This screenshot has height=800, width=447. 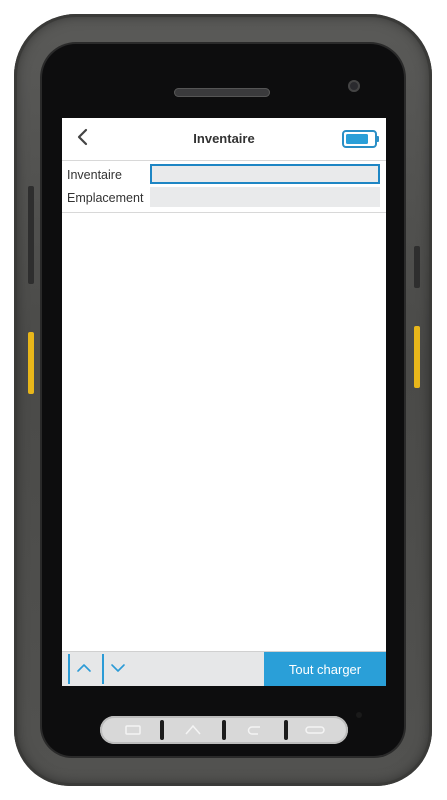 What do you see at coordinates (193, 730) in the screenshot?
I see `home-icon` at bounding box center [193, 730].